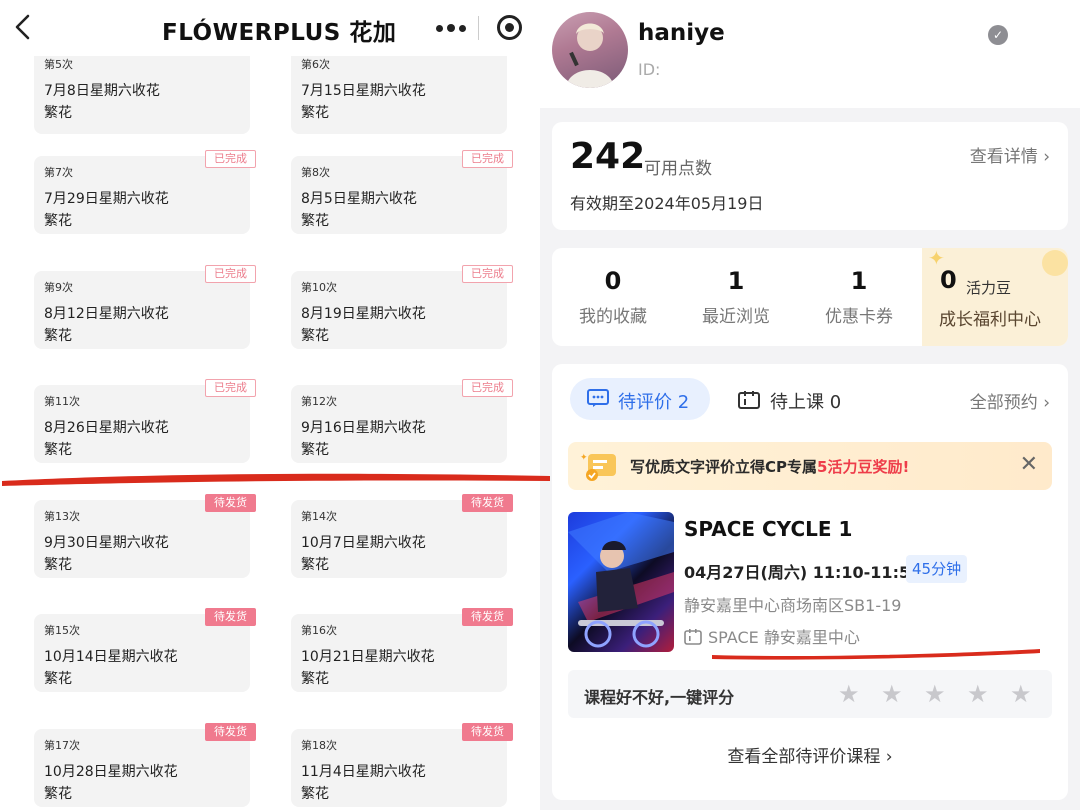 Image resolution: width=1080 pixels, height=810 pixels. Describe the element at coordinates (598, 467) in the screenshot. I see `reward-coupon-icon: ✦` at that location.